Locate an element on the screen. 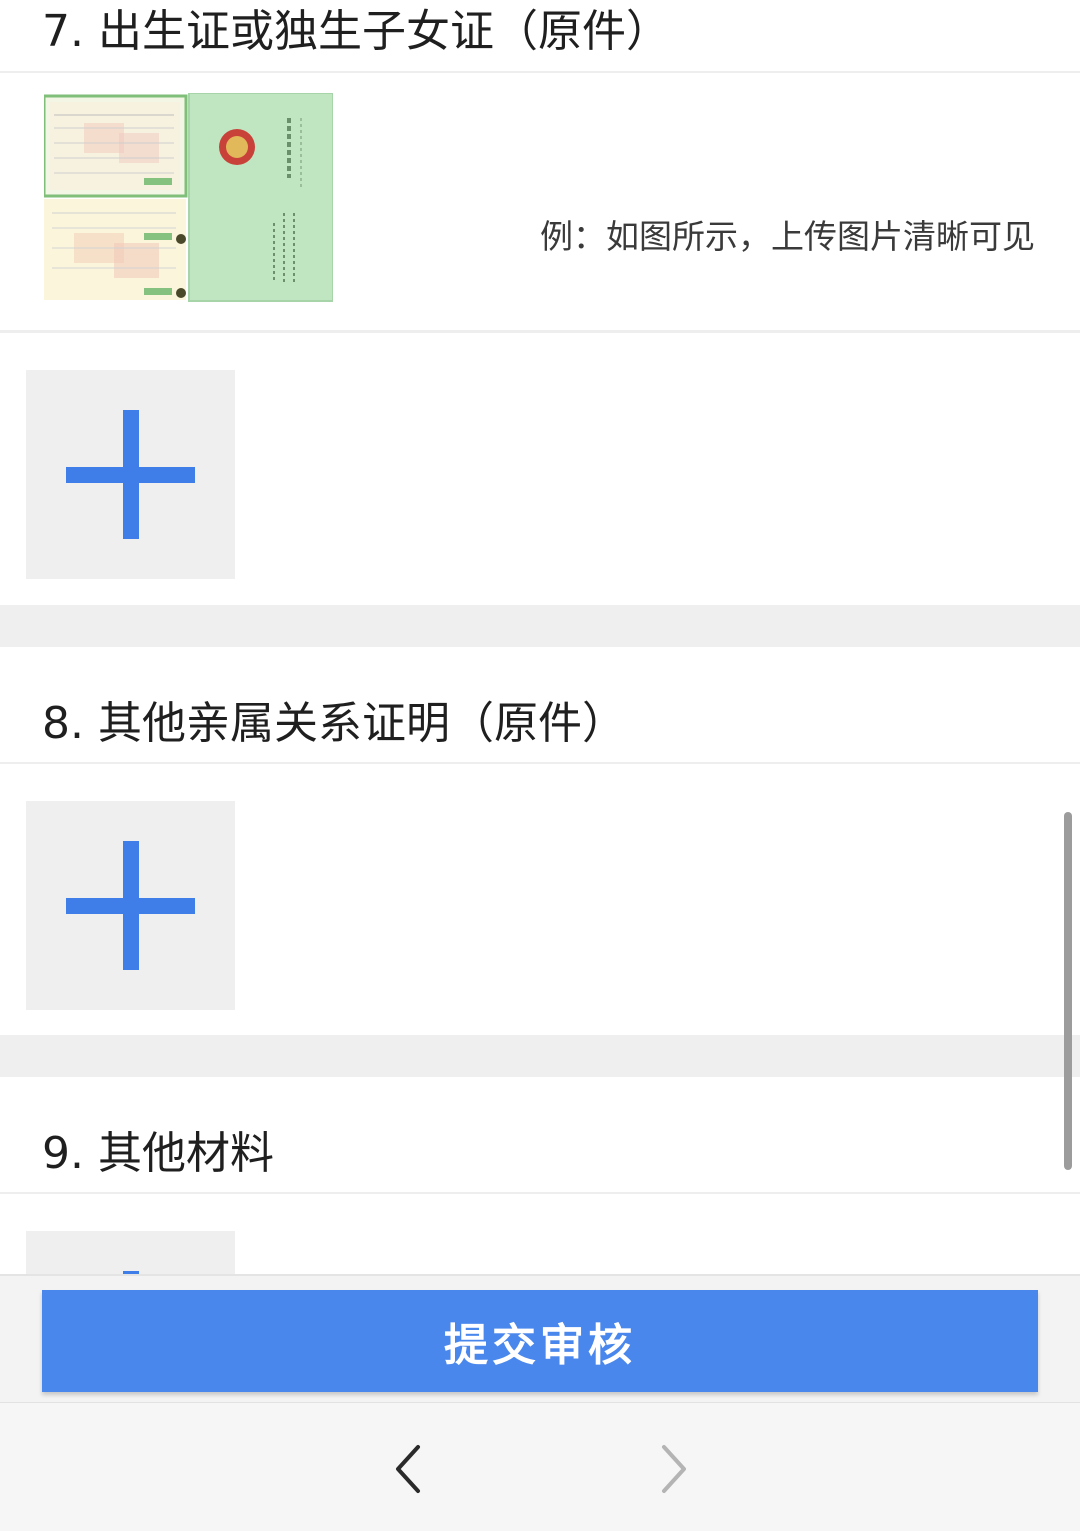  section-title-relationship-proof: 8. 其他亲属关系证明（原件） is located at coordinates (334, 723).